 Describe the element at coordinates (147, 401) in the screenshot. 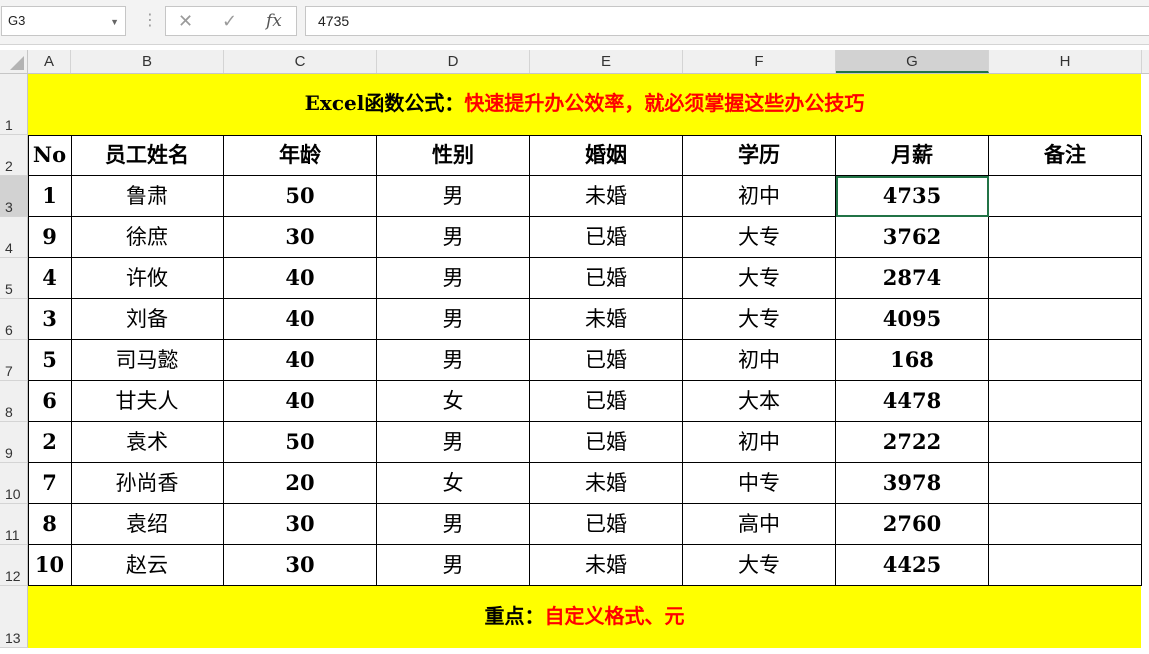

I see `cell-name: 甘夫人` at that location.